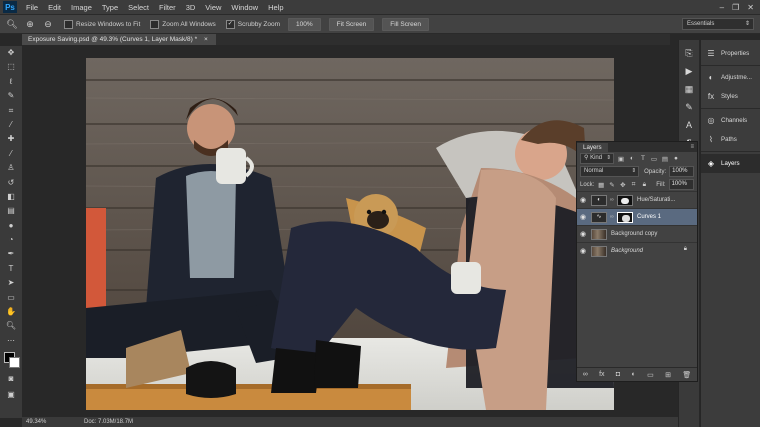 This screenshot has width=760, height=427. I want to click on fill-screen-button: Fill Screen, so click(406, 24).